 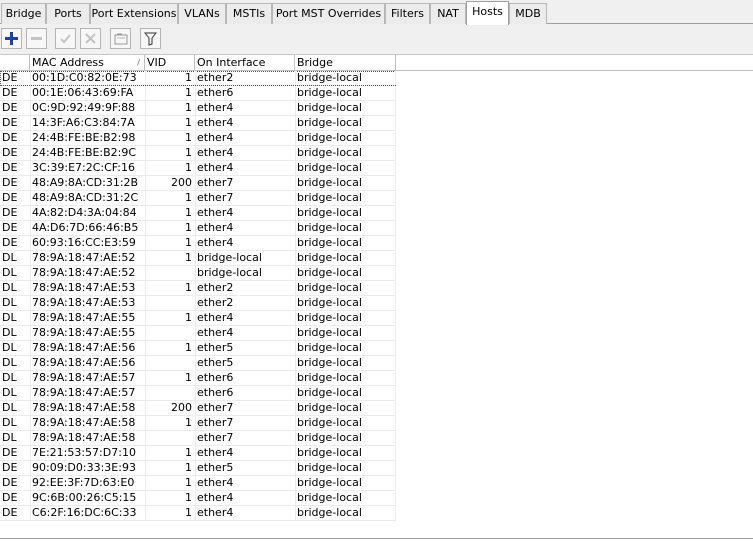 I want to click on table-row: DL 78:9A:18:47:AE:58 ether7 bridge-local, so click(x=198, y=438).